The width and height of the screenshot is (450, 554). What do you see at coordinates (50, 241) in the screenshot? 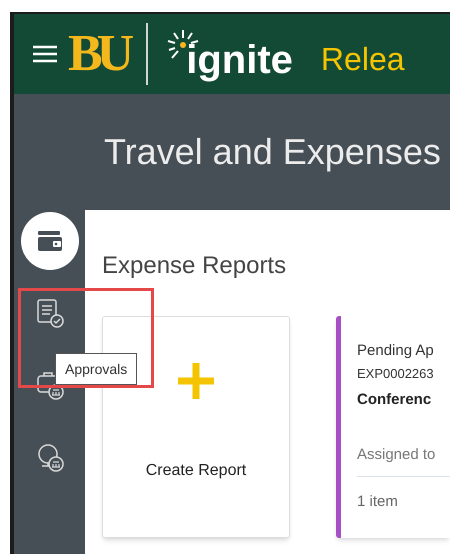
I see `wallet-icon` at bounding box center [50, 241].